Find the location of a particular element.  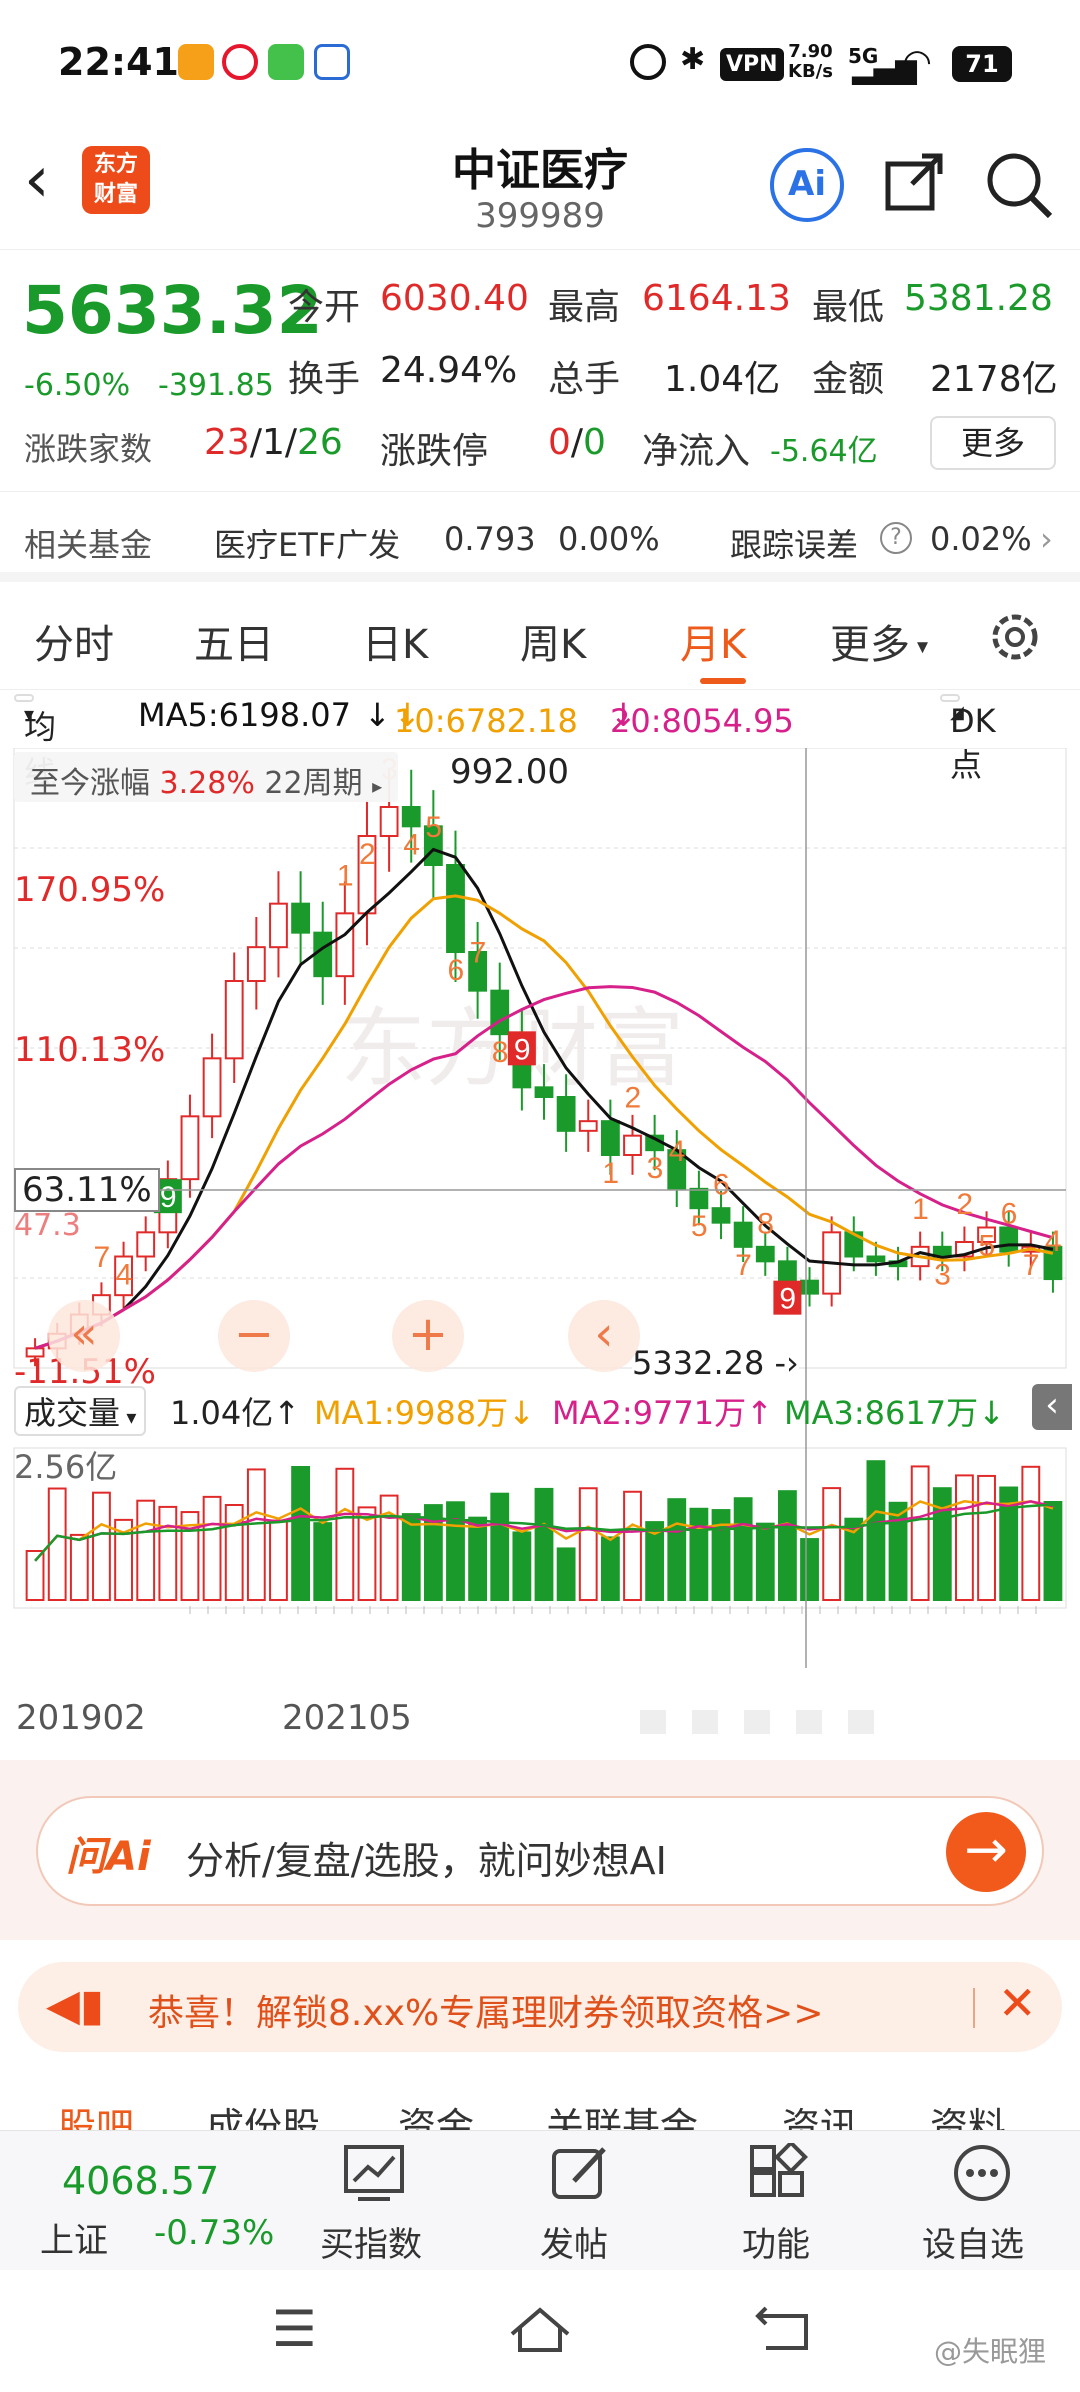

menu-nav-icon: ☰ is located at coordinates (294, 2329).